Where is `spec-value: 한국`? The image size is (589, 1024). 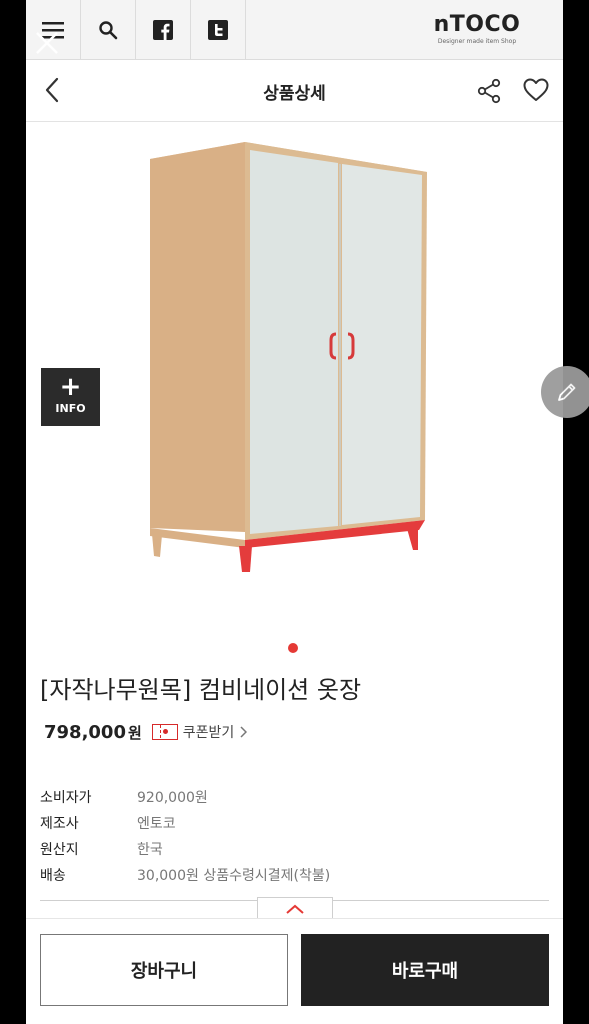
spec-value: 한국 is located at coordinates (150, 850).